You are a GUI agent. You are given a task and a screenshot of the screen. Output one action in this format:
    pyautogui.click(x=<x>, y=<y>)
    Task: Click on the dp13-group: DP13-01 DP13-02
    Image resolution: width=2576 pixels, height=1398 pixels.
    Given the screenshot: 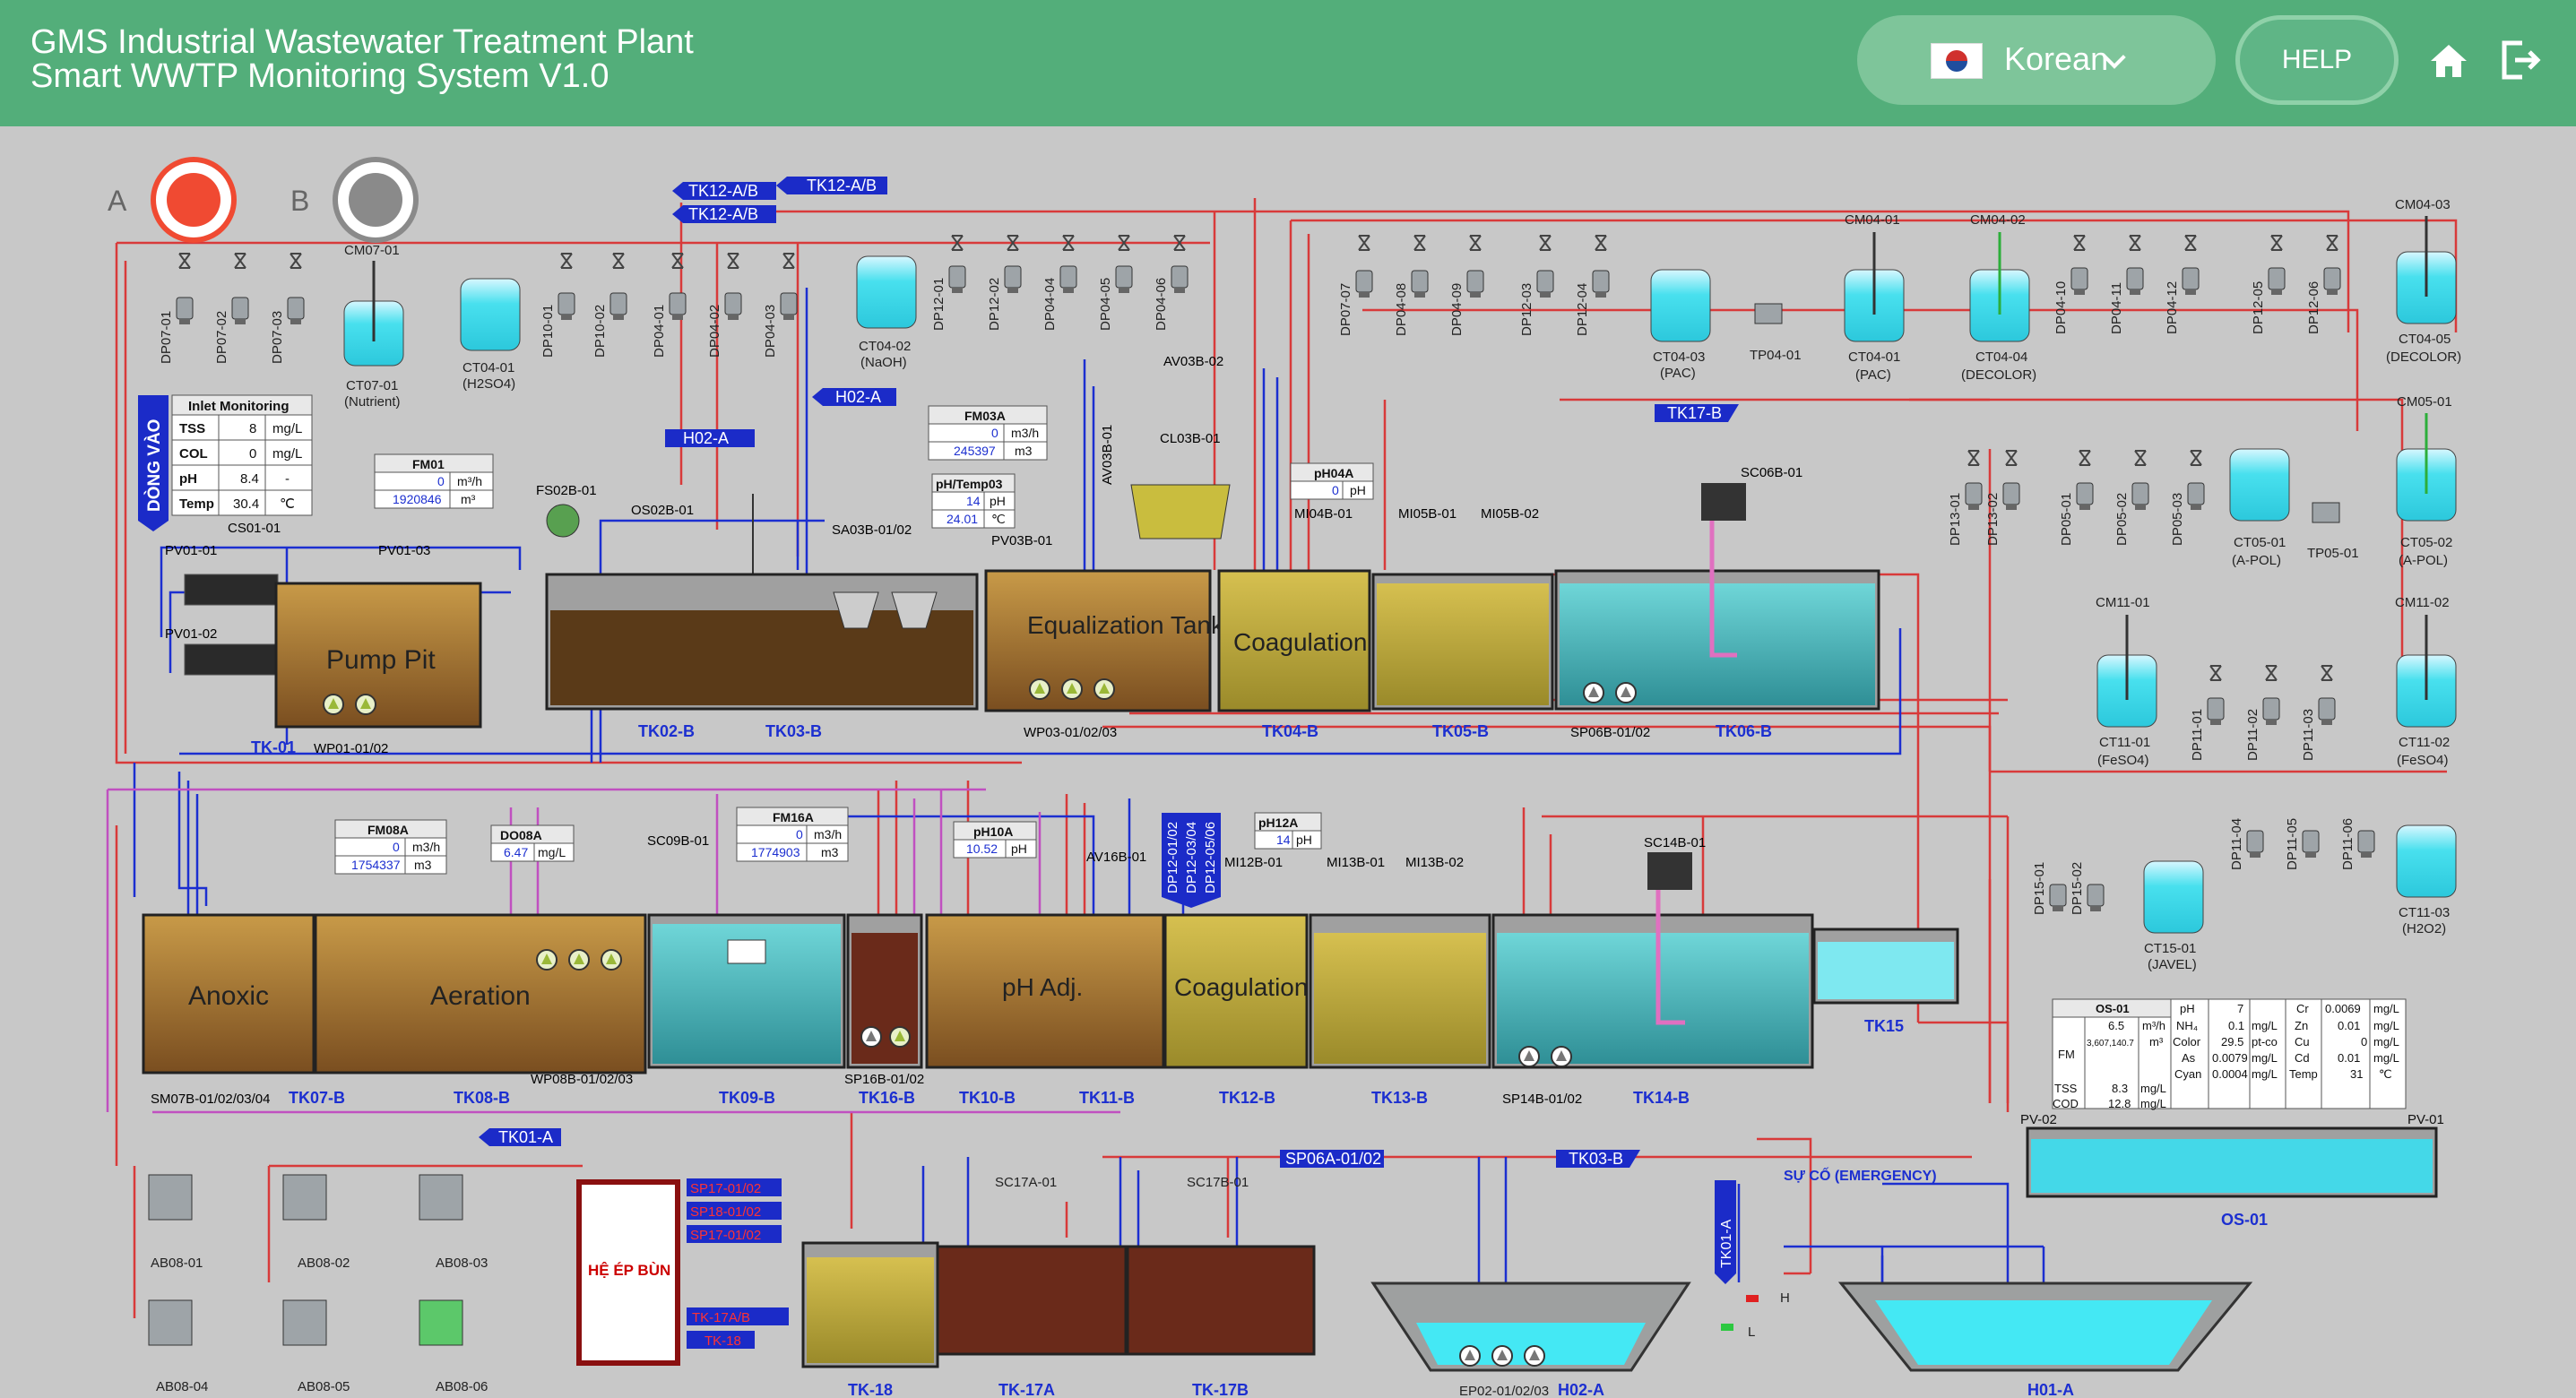 What is the action you would take?
    pyautogui.click(x=1984, y=498)
    